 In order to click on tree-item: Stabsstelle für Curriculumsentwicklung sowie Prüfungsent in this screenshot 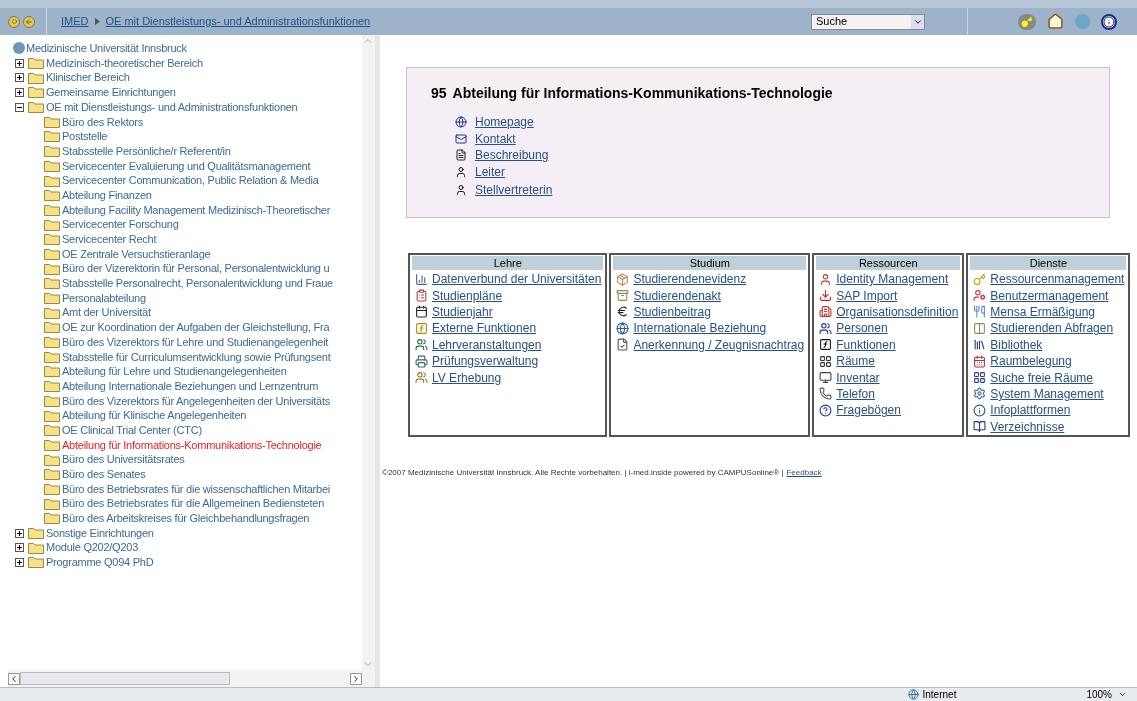, I will do `click(196, 357)`.